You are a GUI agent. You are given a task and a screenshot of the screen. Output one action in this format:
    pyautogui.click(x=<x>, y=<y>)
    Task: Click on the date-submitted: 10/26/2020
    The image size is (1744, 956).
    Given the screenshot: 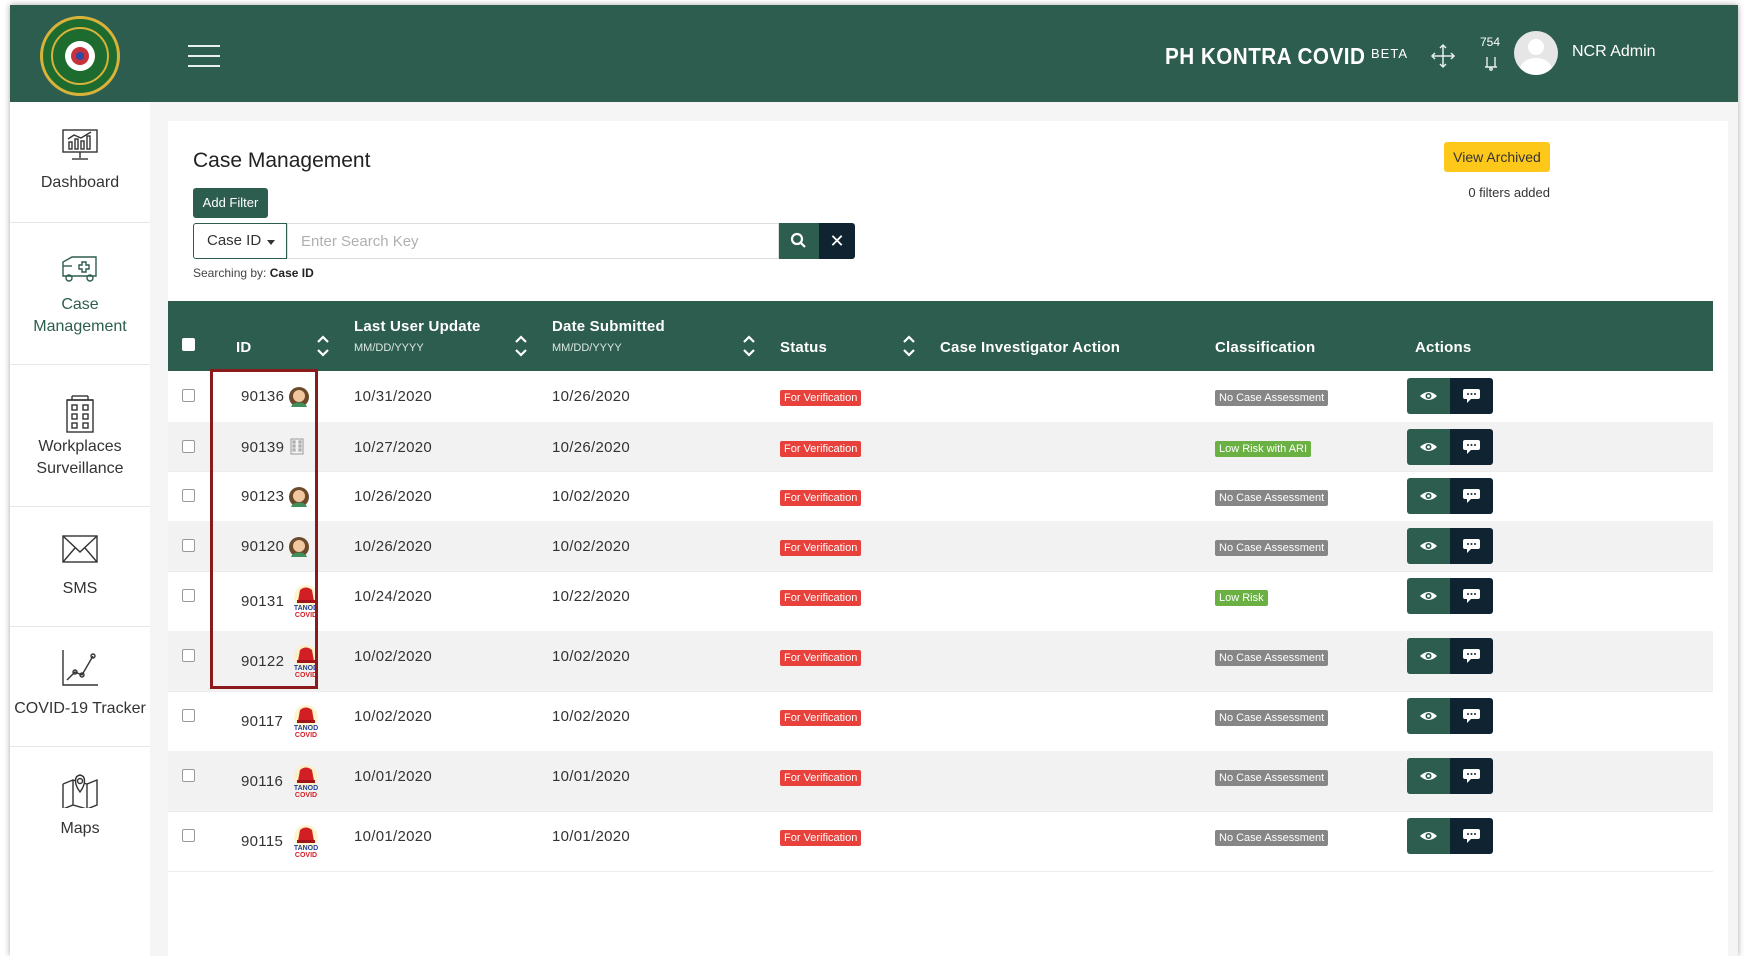 What is the action you would take?
    pyautogui.click(x=591, y=396)
    